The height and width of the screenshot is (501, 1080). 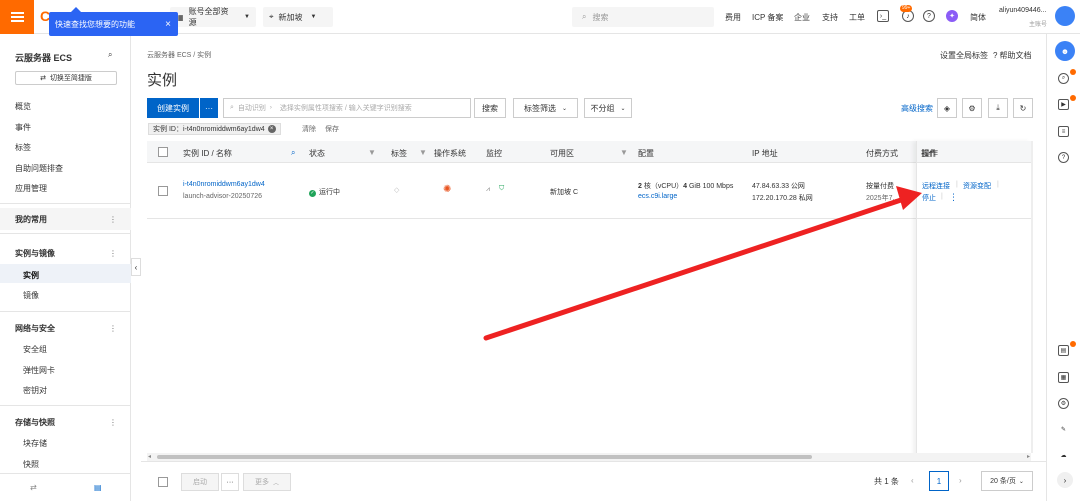 I want to click on layout-icon: ▤, so click(x=98, y=487).